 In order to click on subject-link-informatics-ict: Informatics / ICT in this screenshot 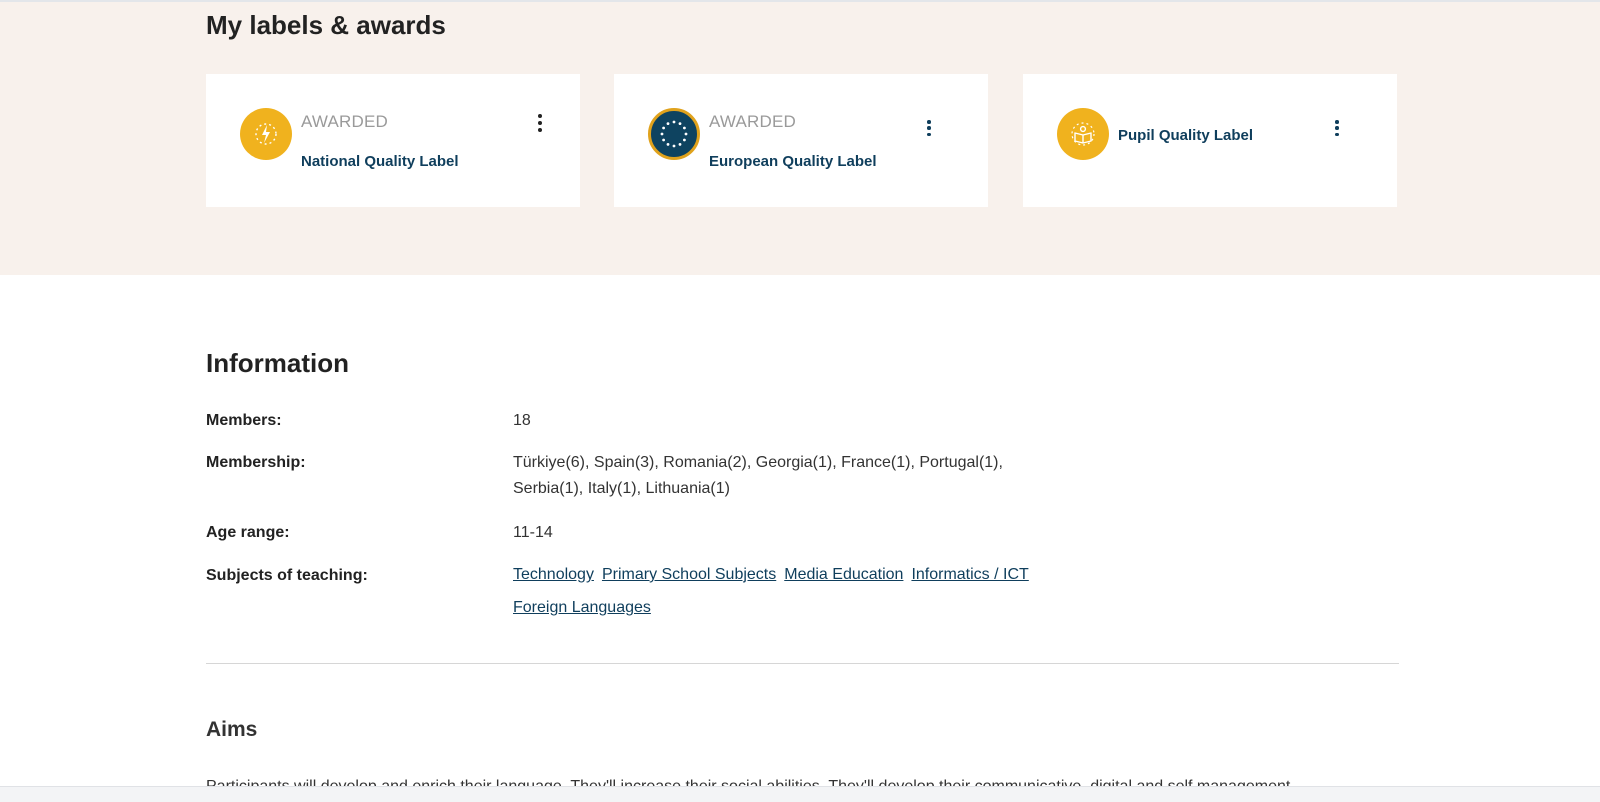, I will do `click(969, 575)`.